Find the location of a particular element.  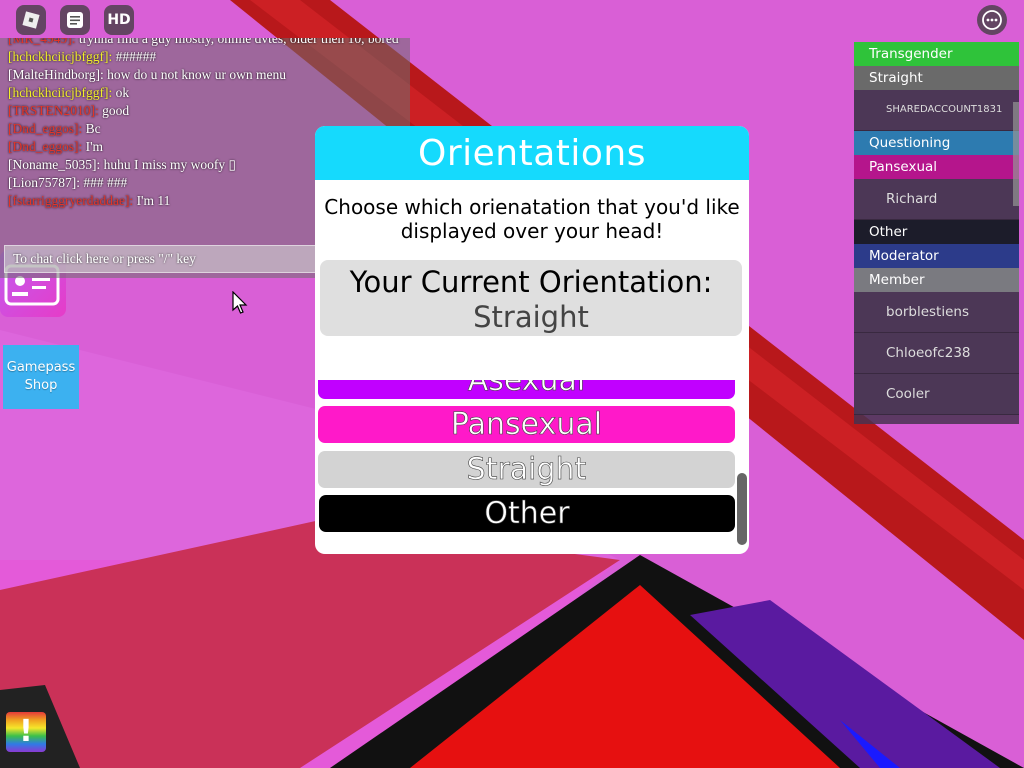

chat-sender: [TRSTEN2010]: is located at coordinates (53, 110).